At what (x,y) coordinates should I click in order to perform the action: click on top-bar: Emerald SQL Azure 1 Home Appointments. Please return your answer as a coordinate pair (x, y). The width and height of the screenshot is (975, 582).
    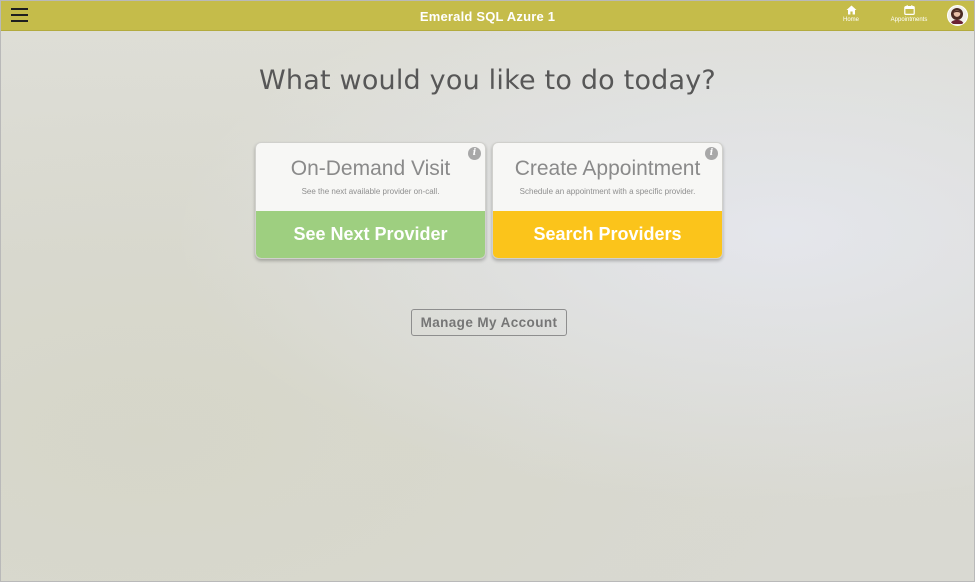
    Looking at the image, I should click on (487, 16).